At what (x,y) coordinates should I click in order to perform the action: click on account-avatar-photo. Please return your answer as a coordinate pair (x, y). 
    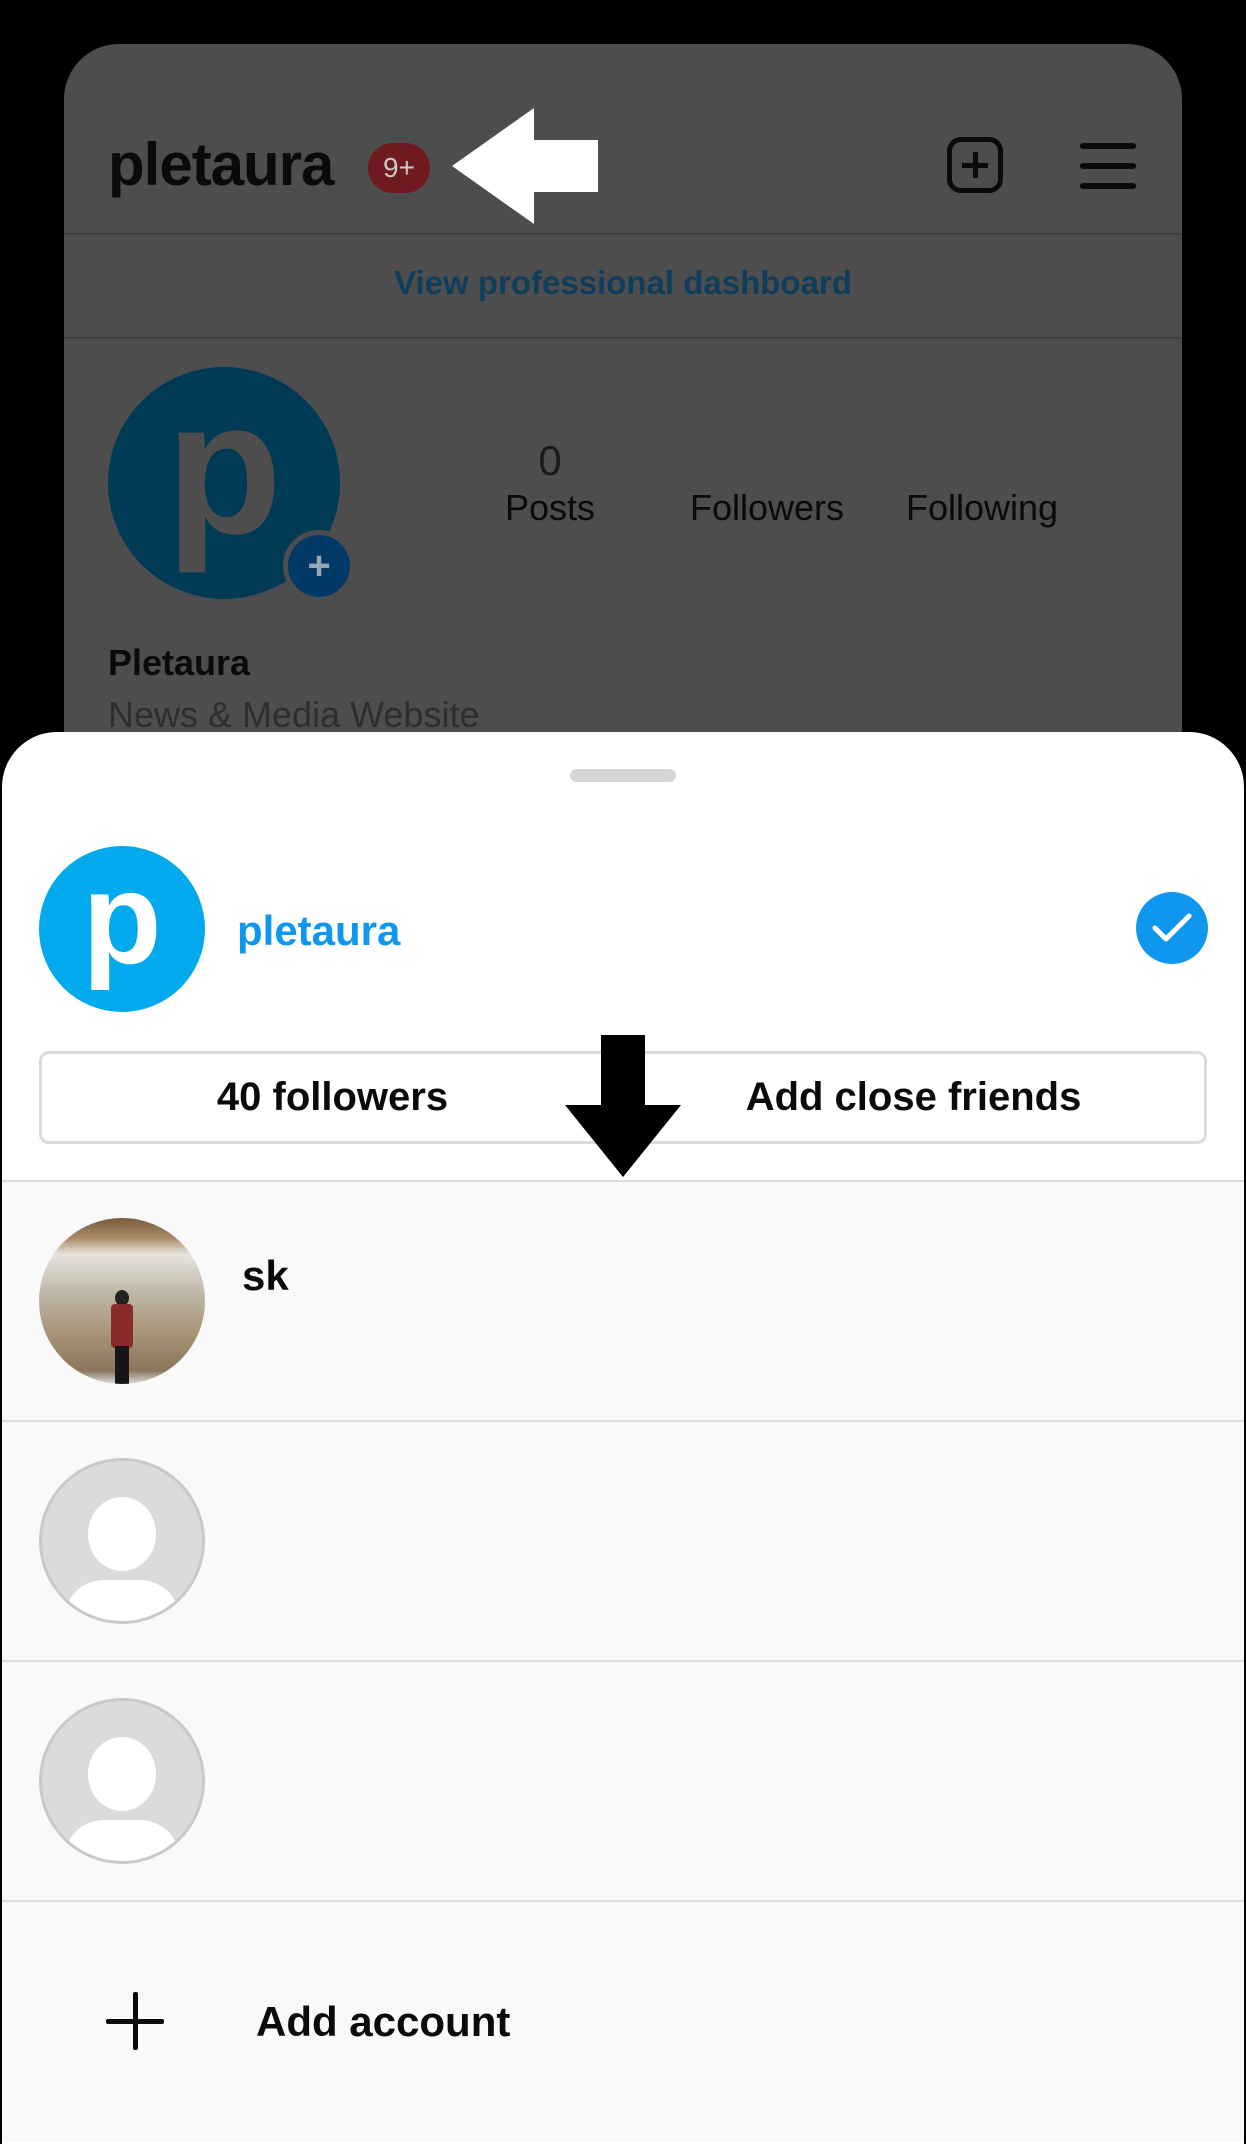
    Looking at the image, I should click on (122, 1301).